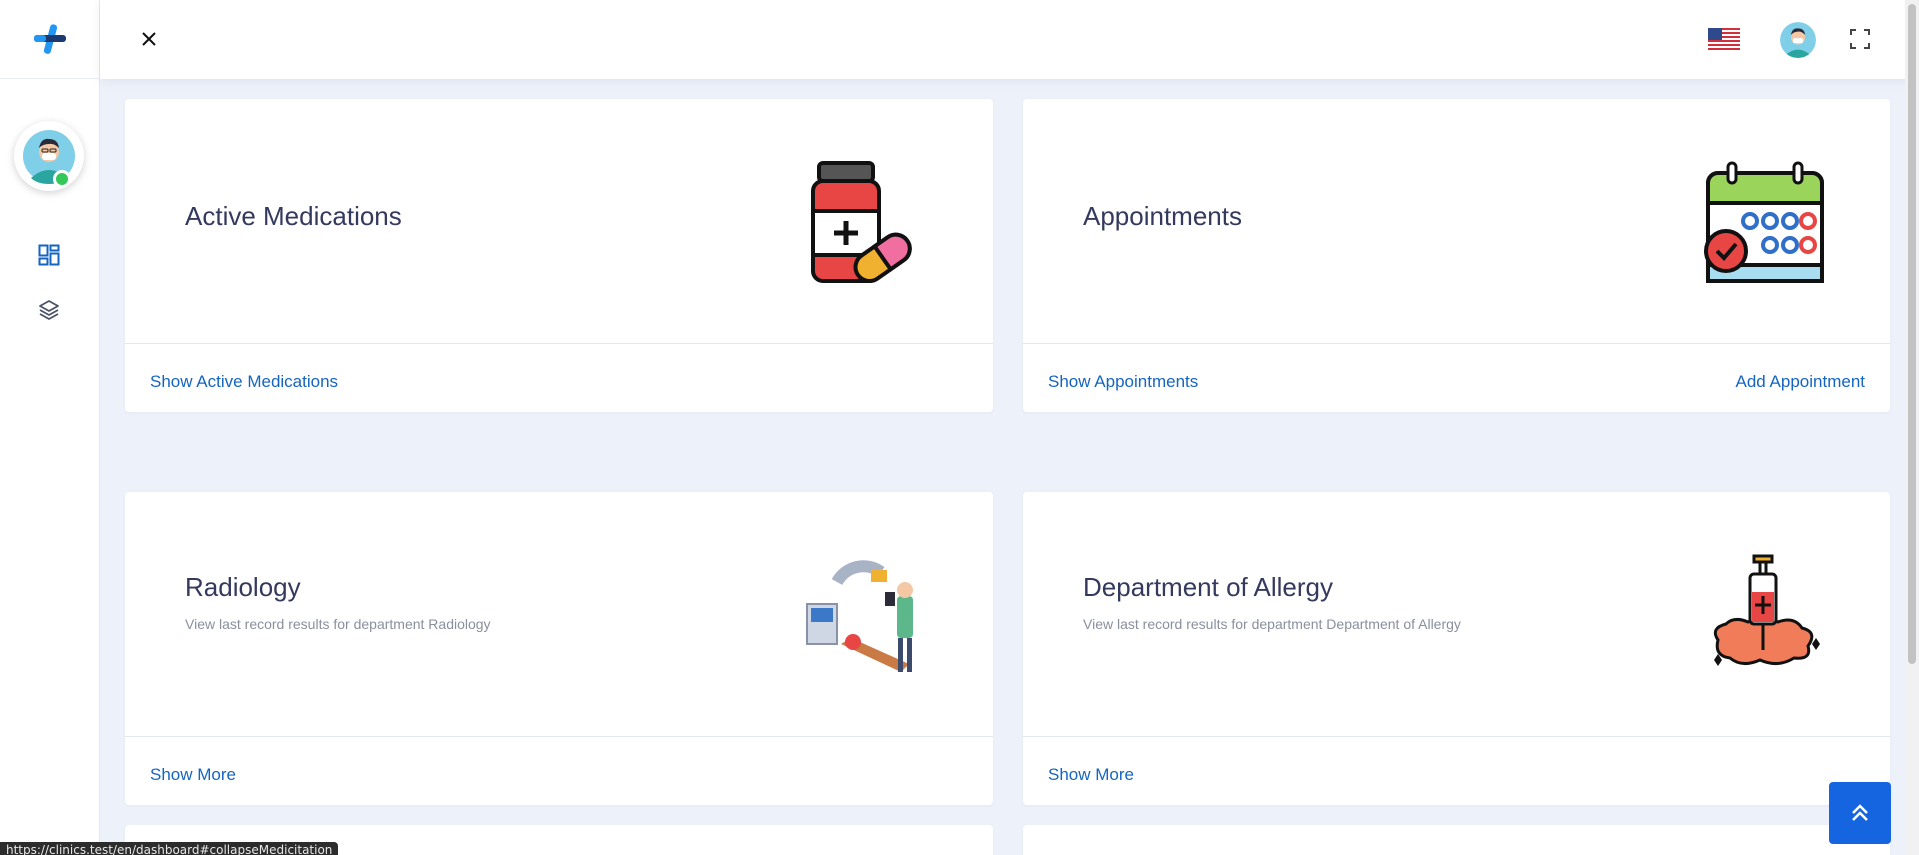 The height and width of the screenshot is (855, 1919). I want to click on close-icon, so click(149, 39).